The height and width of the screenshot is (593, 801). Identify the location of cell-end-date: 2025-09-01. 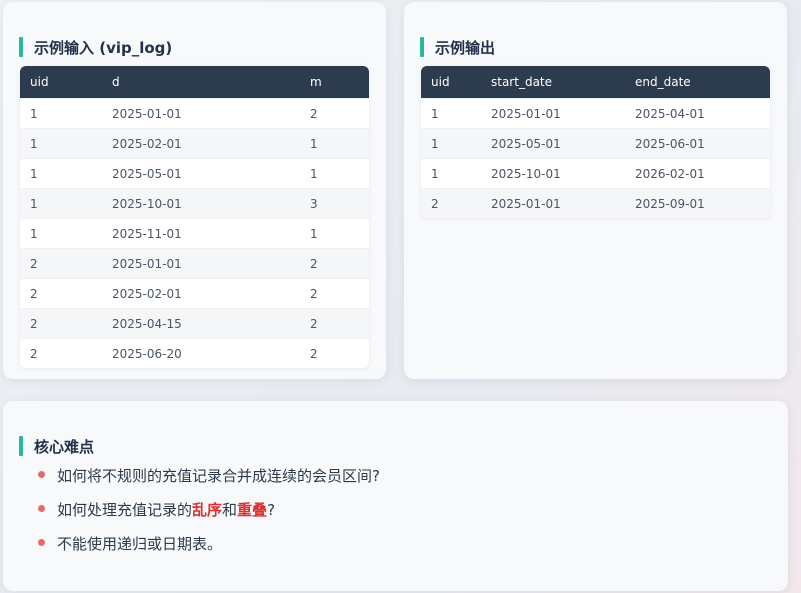
(697, 203).